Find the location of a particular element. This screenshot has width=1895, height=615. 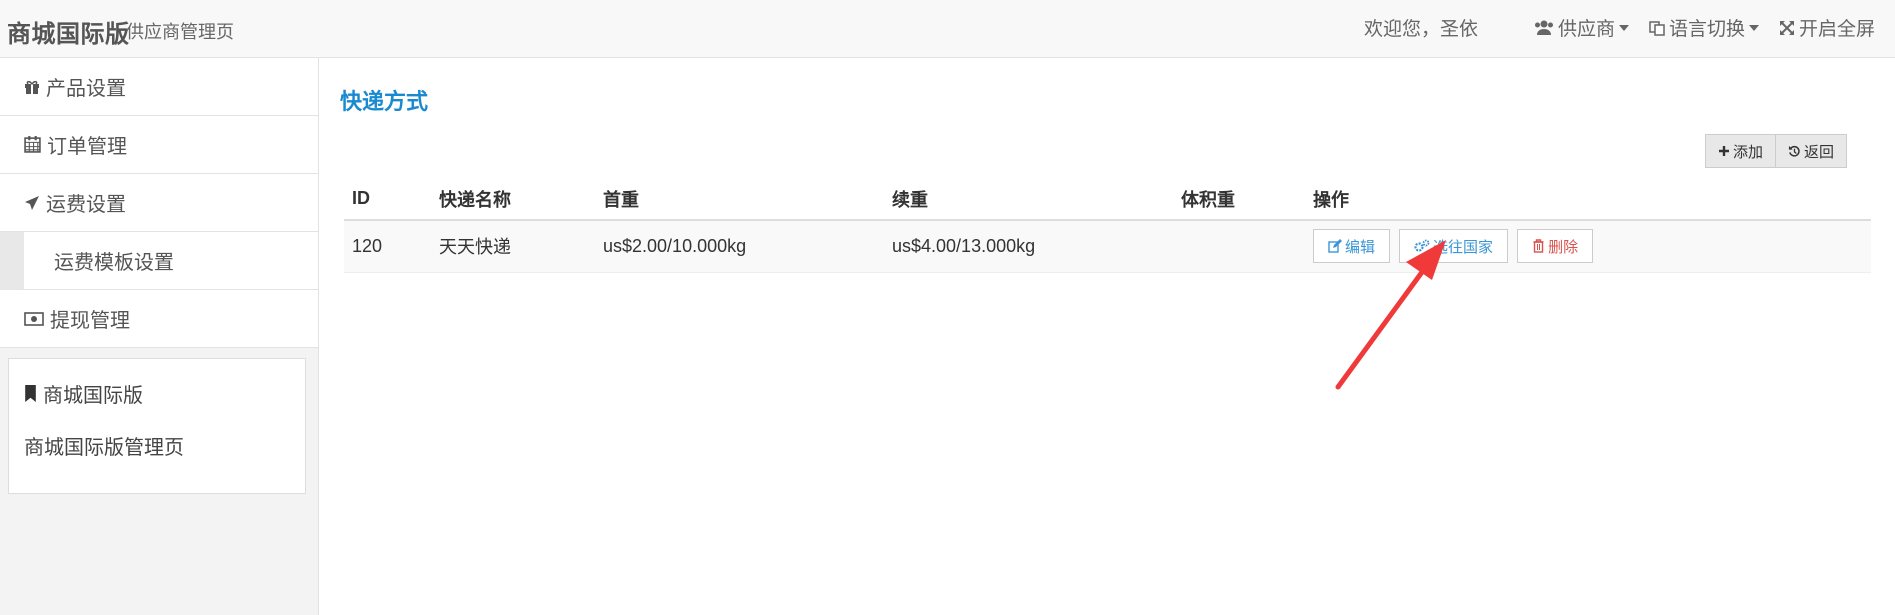

select-country-label: 选往国家 is located at coordinates (1463, 247).